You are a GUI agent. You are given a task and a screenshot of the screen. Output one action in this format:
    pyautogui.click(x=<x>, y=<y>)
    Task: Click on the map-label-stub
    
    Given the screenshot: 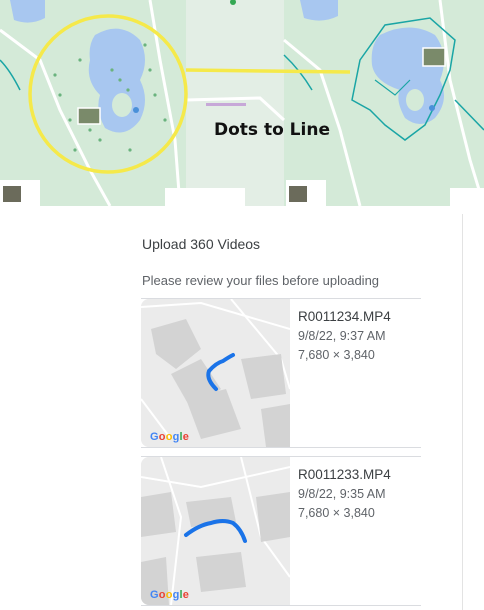 What is the action you would take?
    pyautogui.click(x=226, y=104)
    